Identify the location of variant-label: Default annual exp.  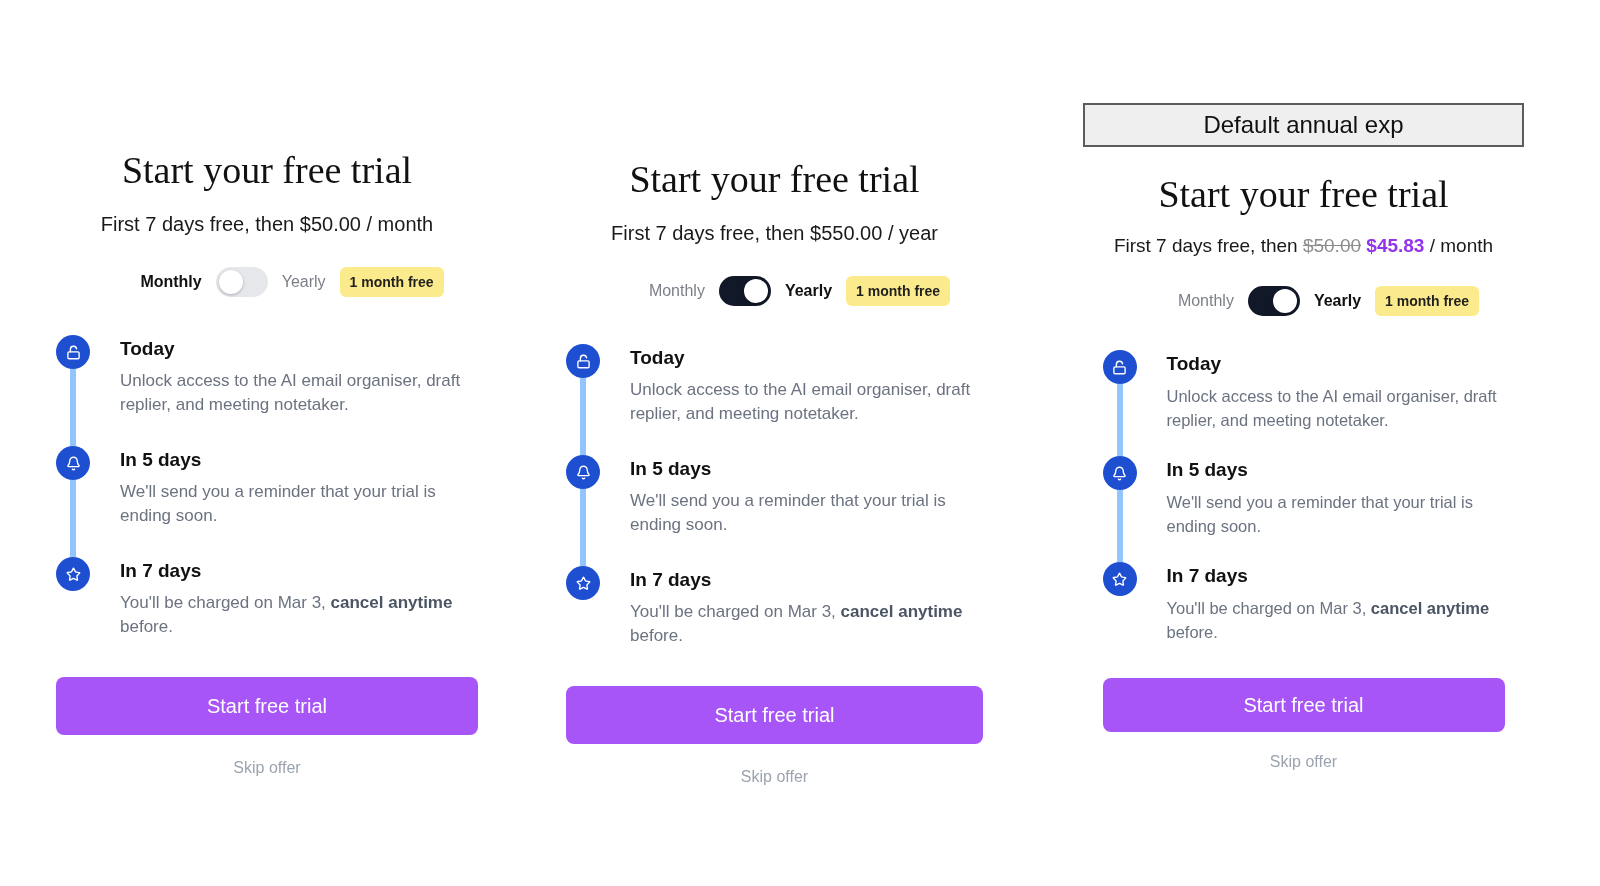
(1303, 125).